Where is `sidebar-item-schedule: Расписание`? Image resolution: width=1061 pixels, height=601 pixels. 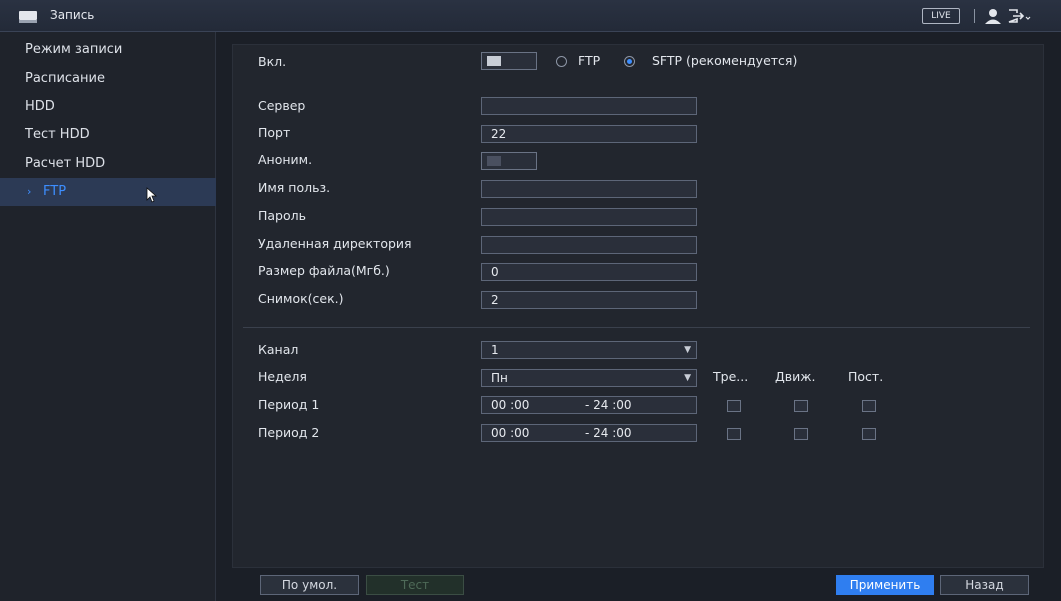 sidebar-item-schedule: Расписание is located at coordinates (108, 79).